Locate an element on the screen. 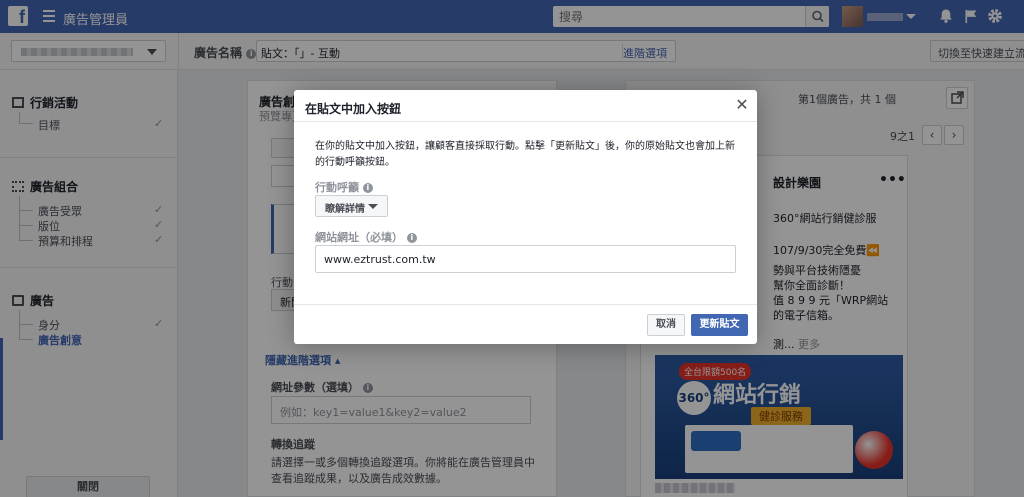 This screenshot has height=497, width=1024. cta-dropdown: 瞭解詳情 is located at coordinates (351, 206).